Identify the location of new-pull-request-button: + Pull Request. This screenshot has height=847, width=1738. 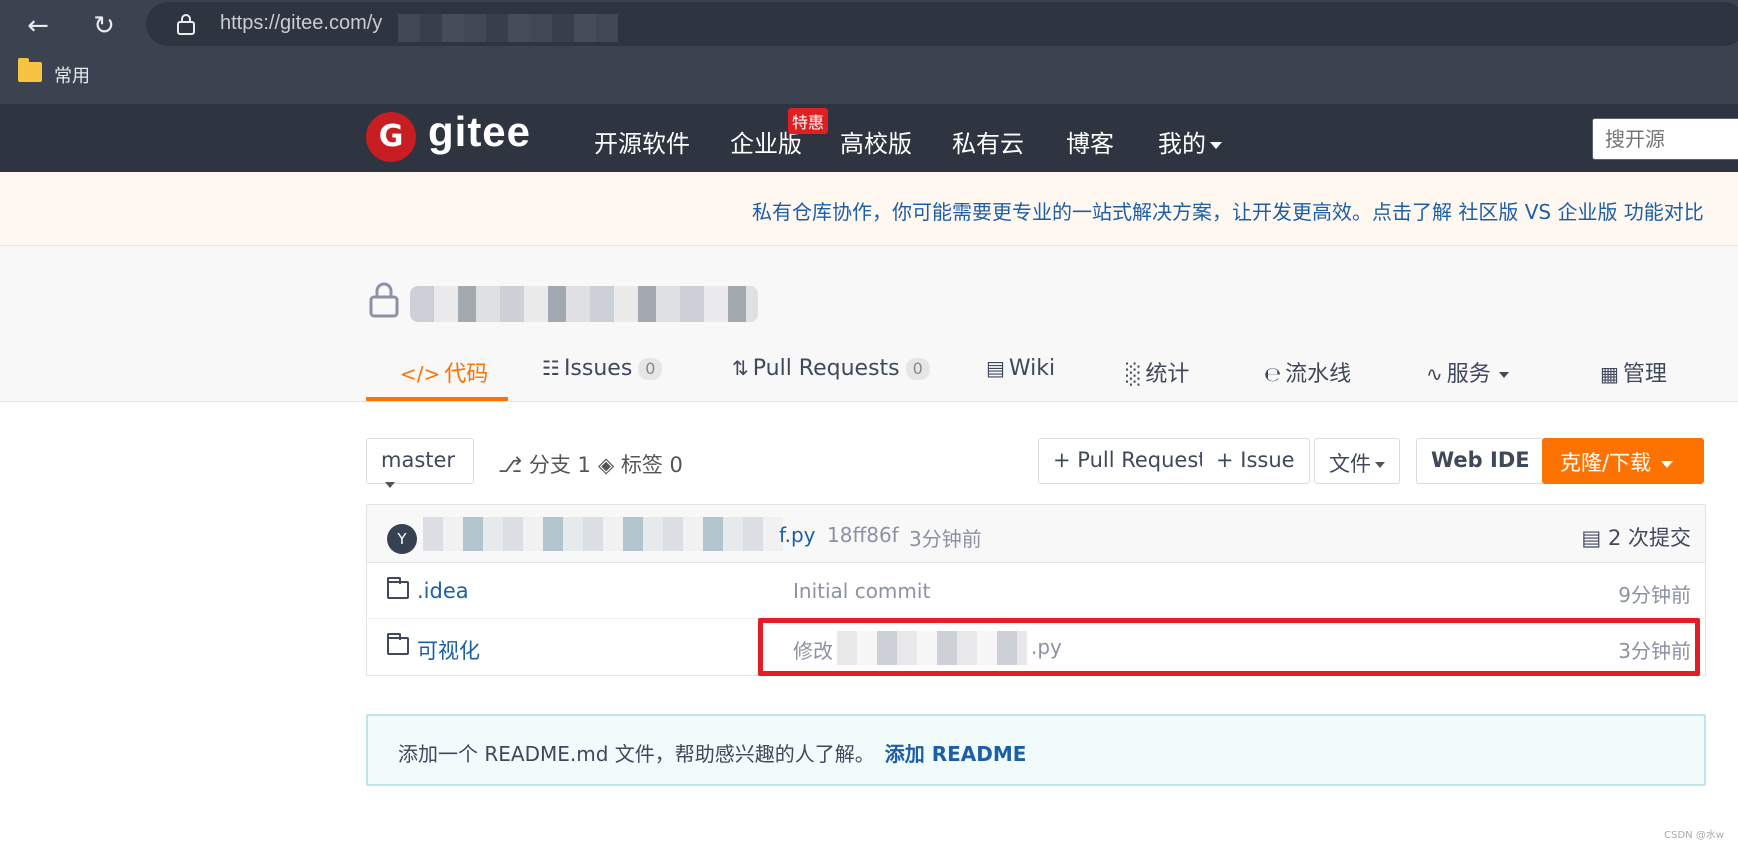
(1130, 461).